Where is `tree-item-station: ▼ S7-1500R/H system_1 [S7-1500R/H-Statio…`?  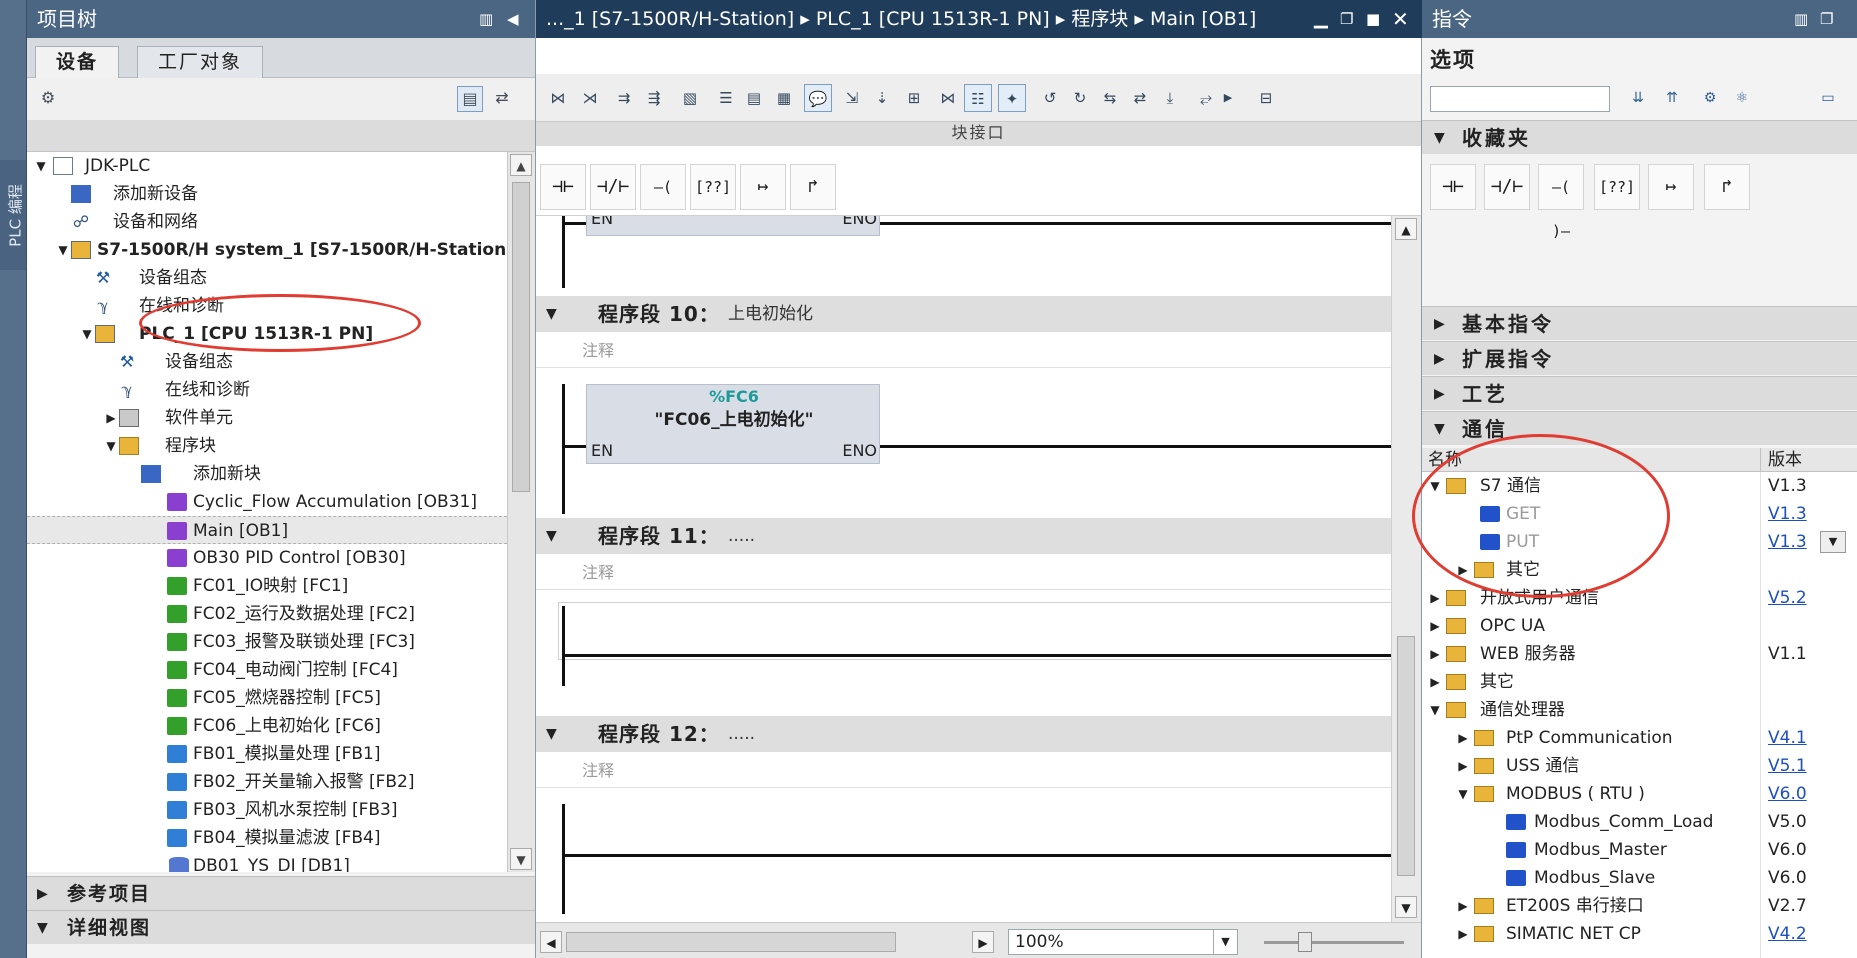 tree-item-station: ▼ S7-1500R/H system_1 [S7-1500R/H-Statio… is located at coordinates (267, 250).